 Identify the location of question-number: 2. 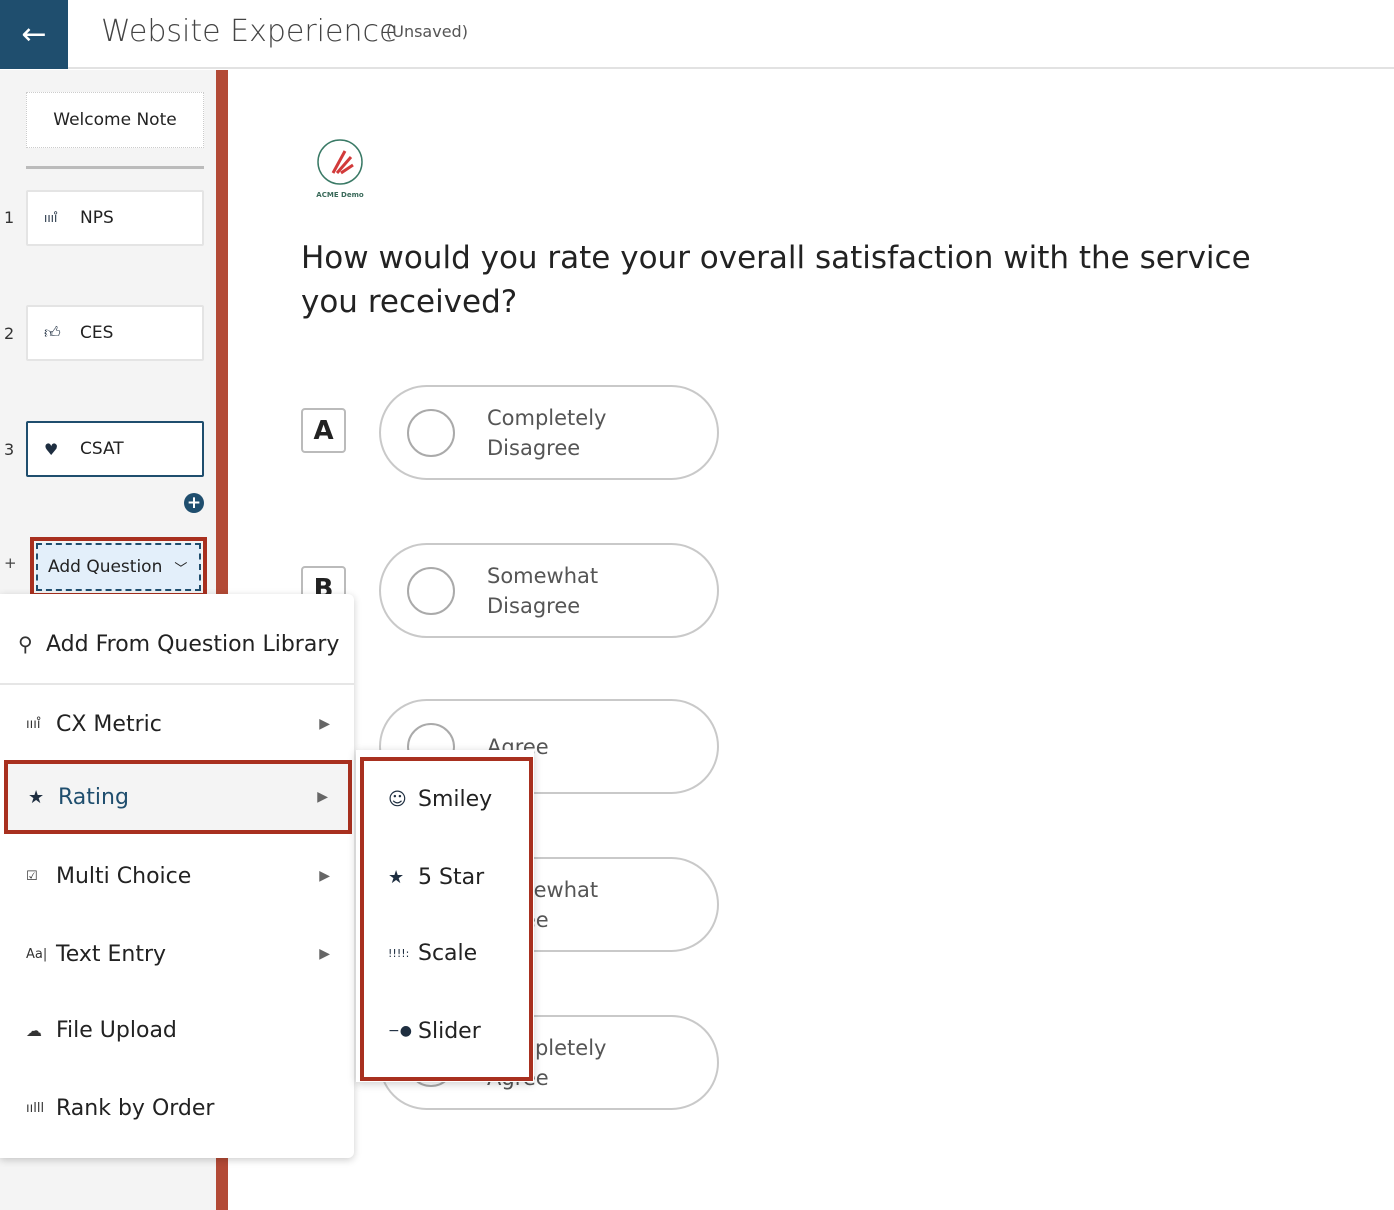
(9, 333).